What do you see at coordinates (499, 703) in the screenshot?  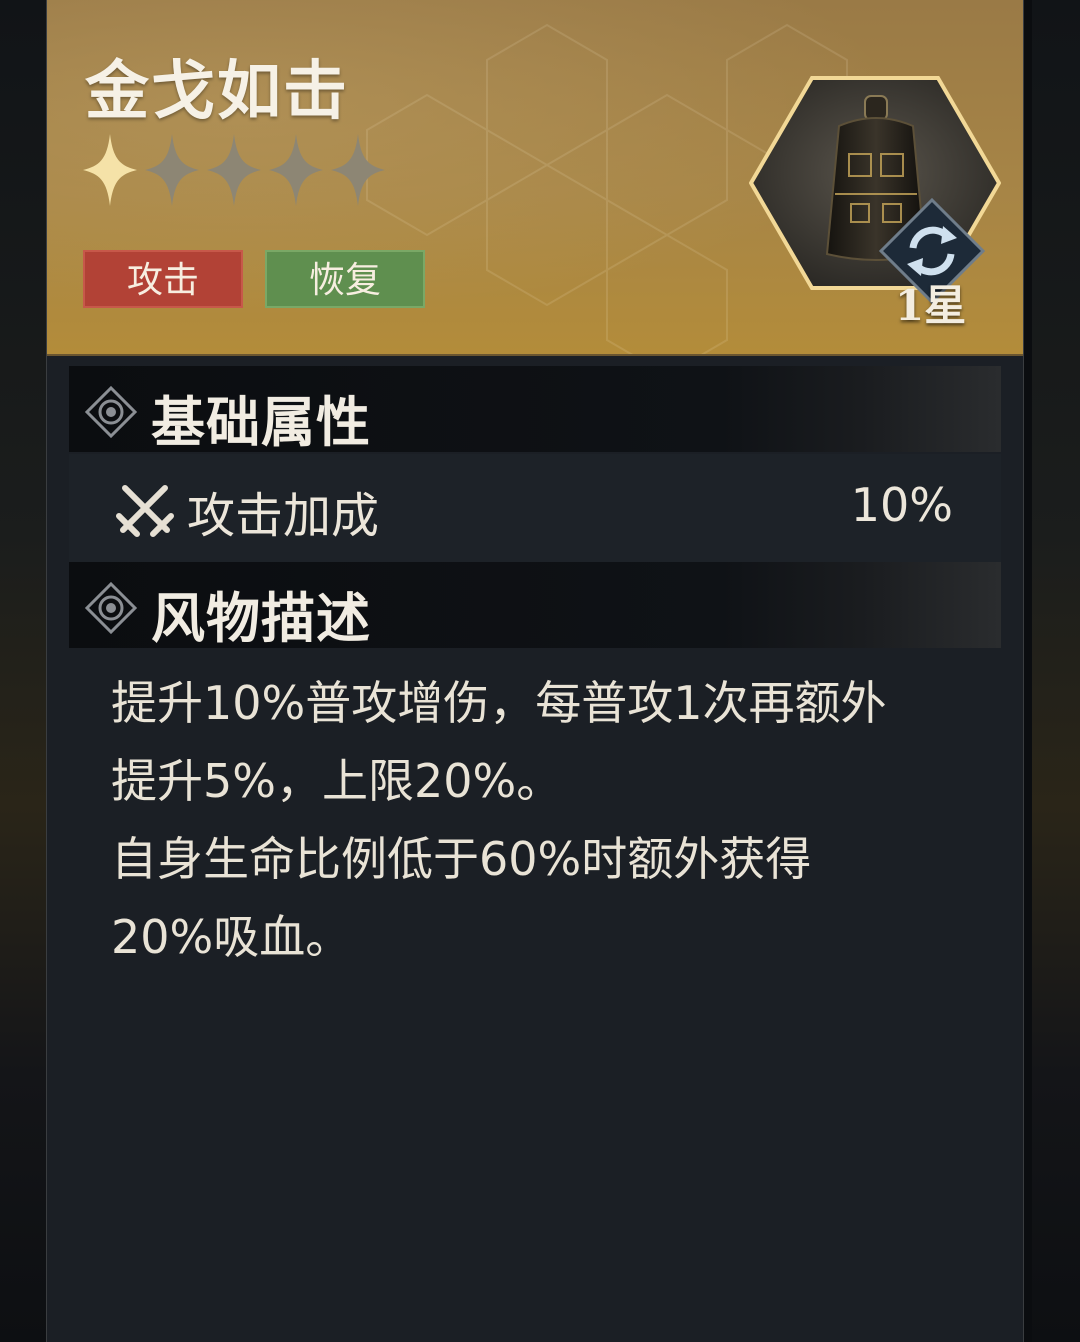 I see `description-line: 提升10%普攻增伤，每普攻1次再额外` at bounding box center [499, 703].